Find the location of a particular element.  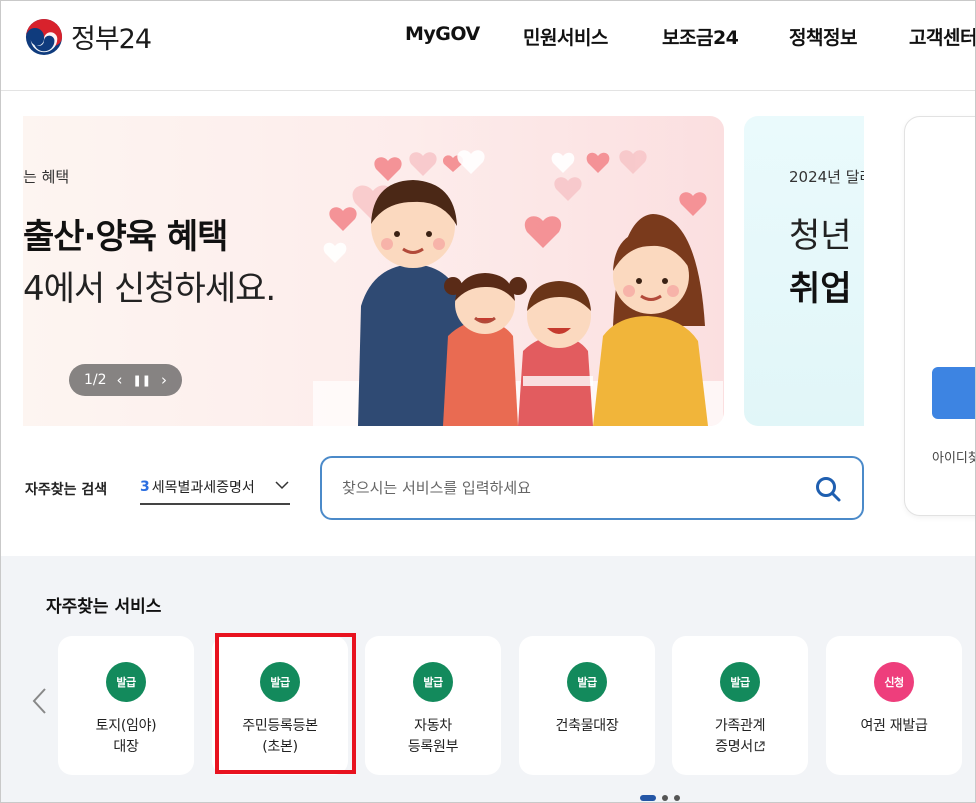

service-label: 여권 재발급 is located at coordinates (894, 726).